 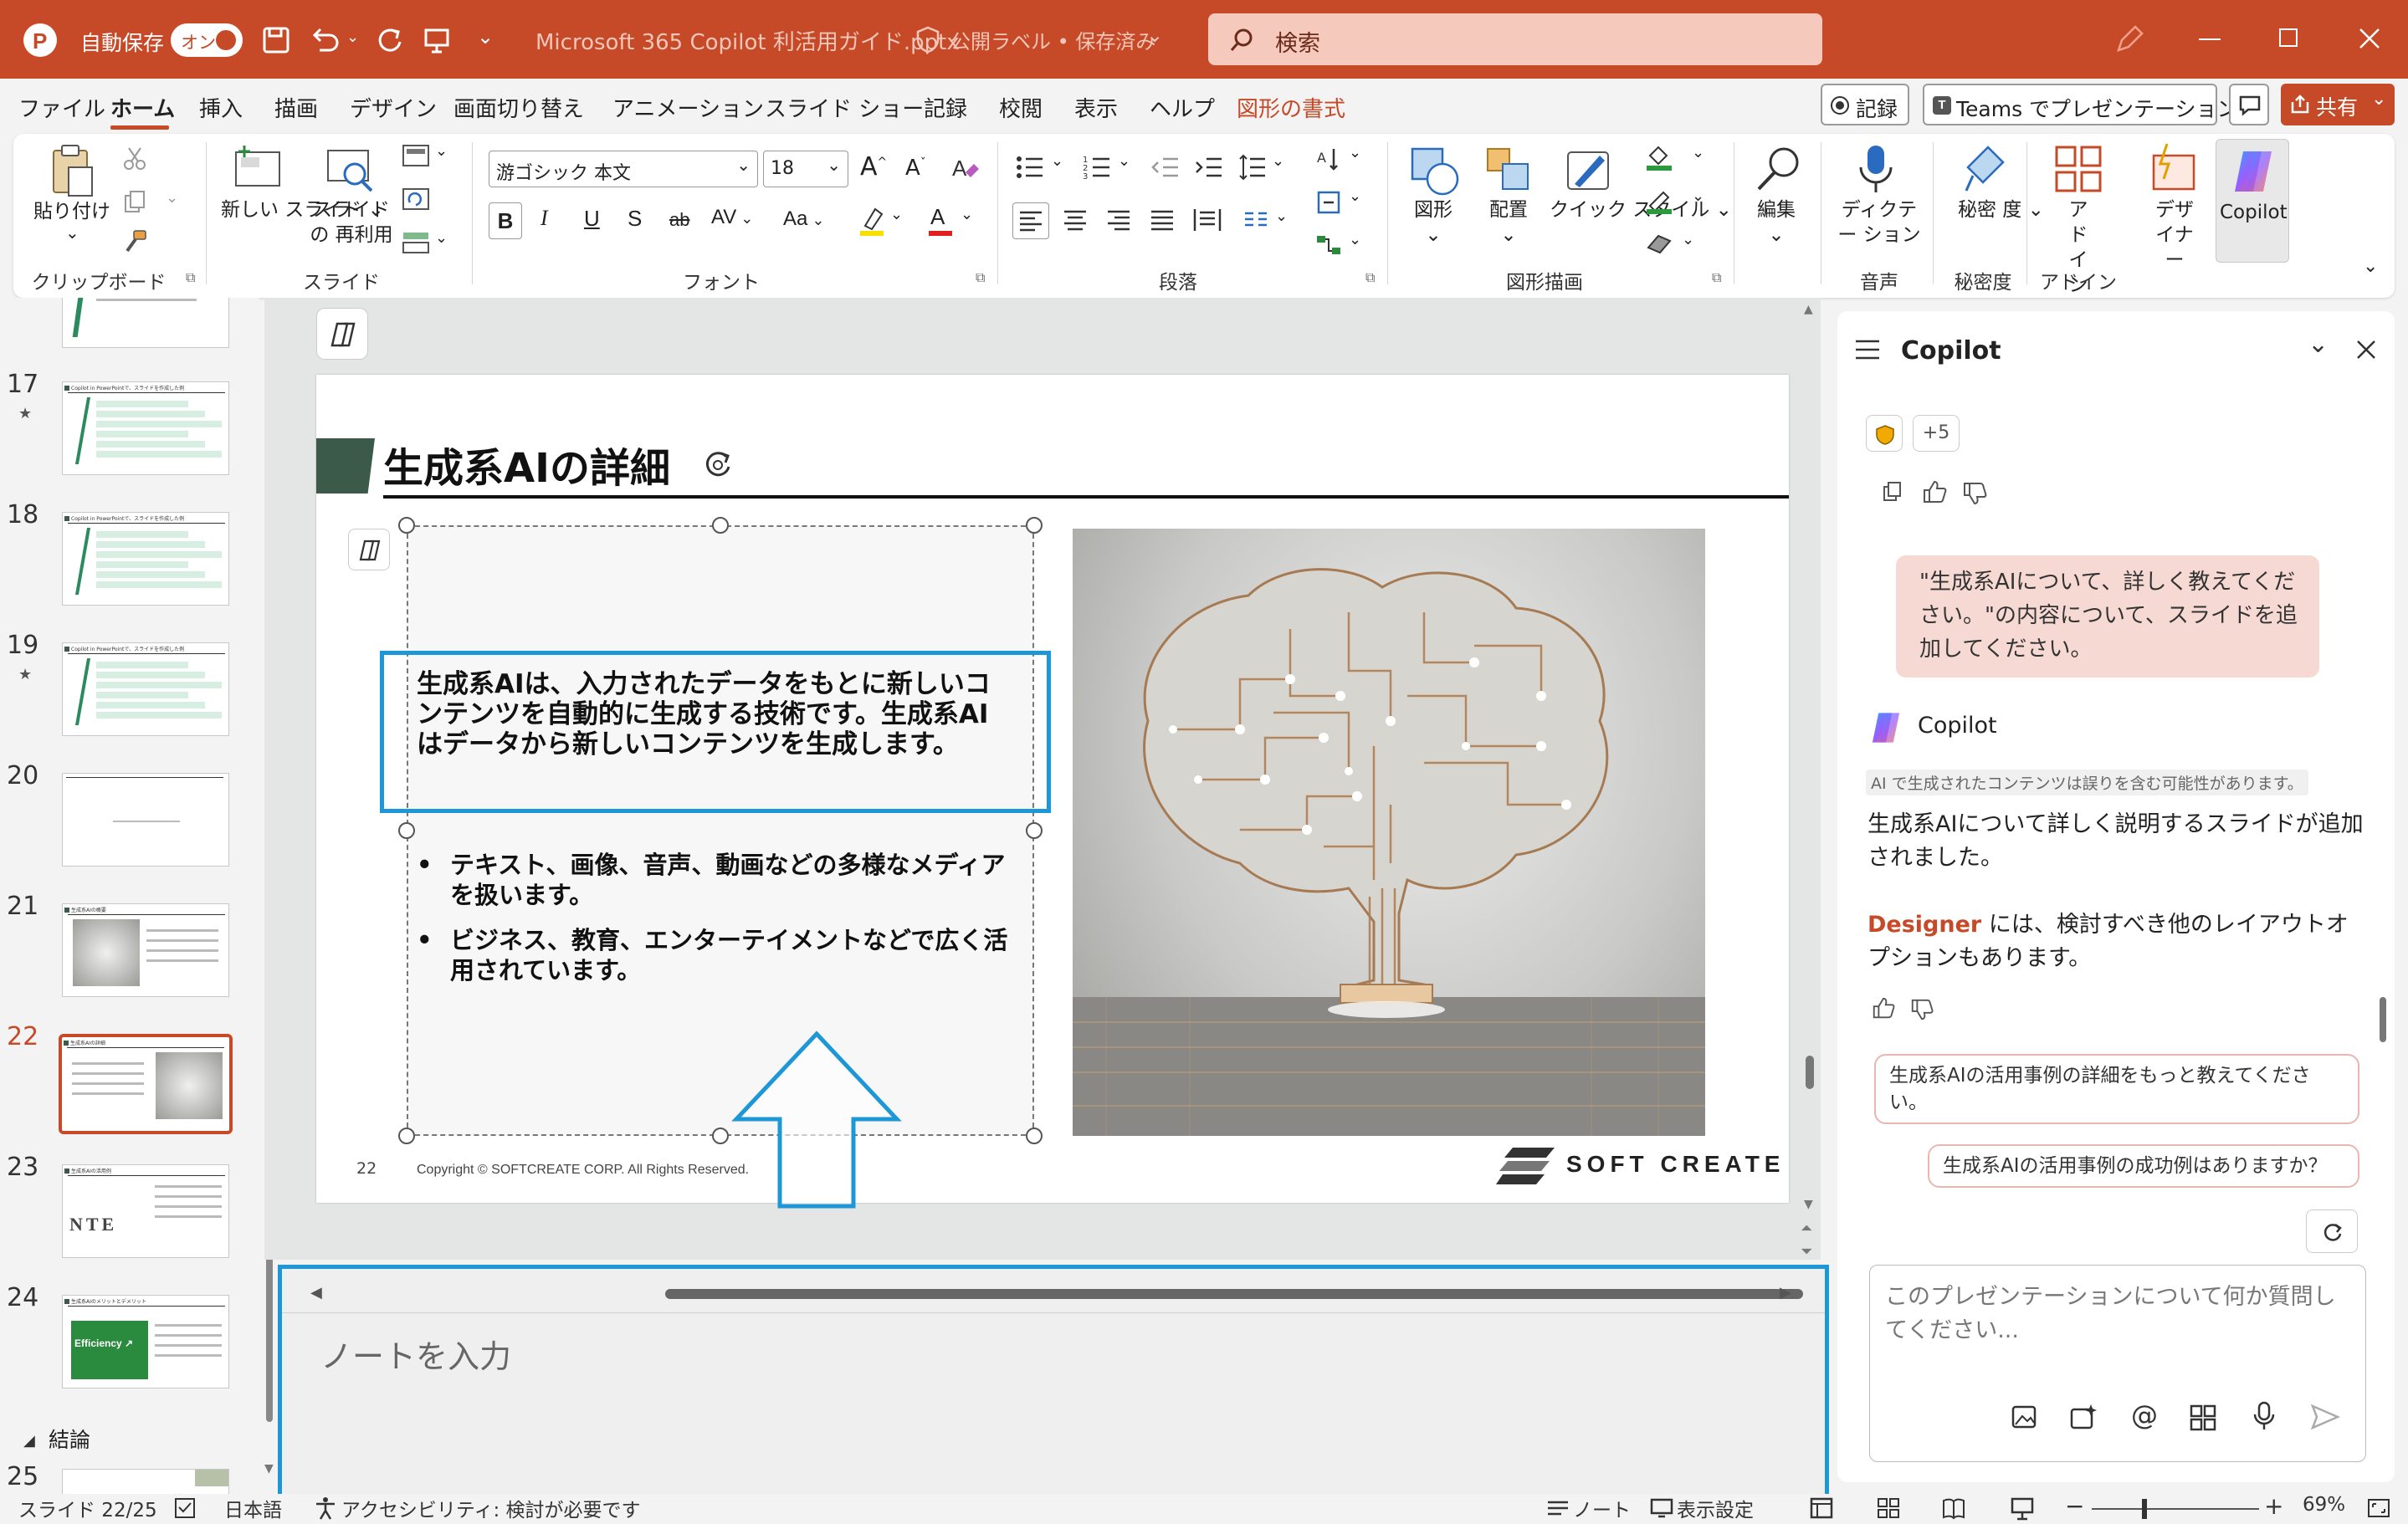 What do you see at coordinates (1884, 433) in the screenshot?
I see `reference-badge` at bounding box center [1884, 433].